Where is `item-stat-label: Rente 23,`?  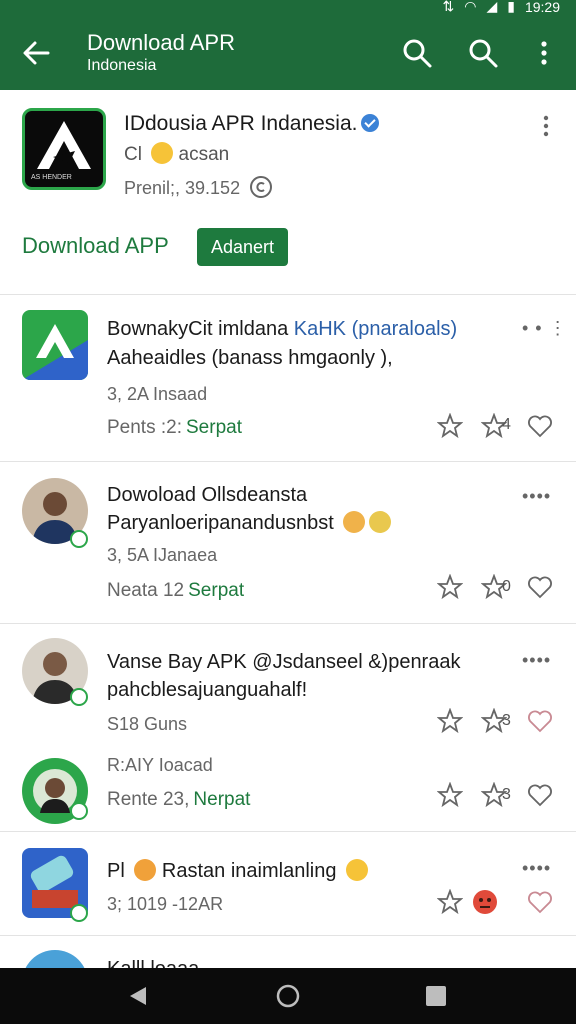
item-stat-label: Rente 23, is located at coordinates (148, 799).